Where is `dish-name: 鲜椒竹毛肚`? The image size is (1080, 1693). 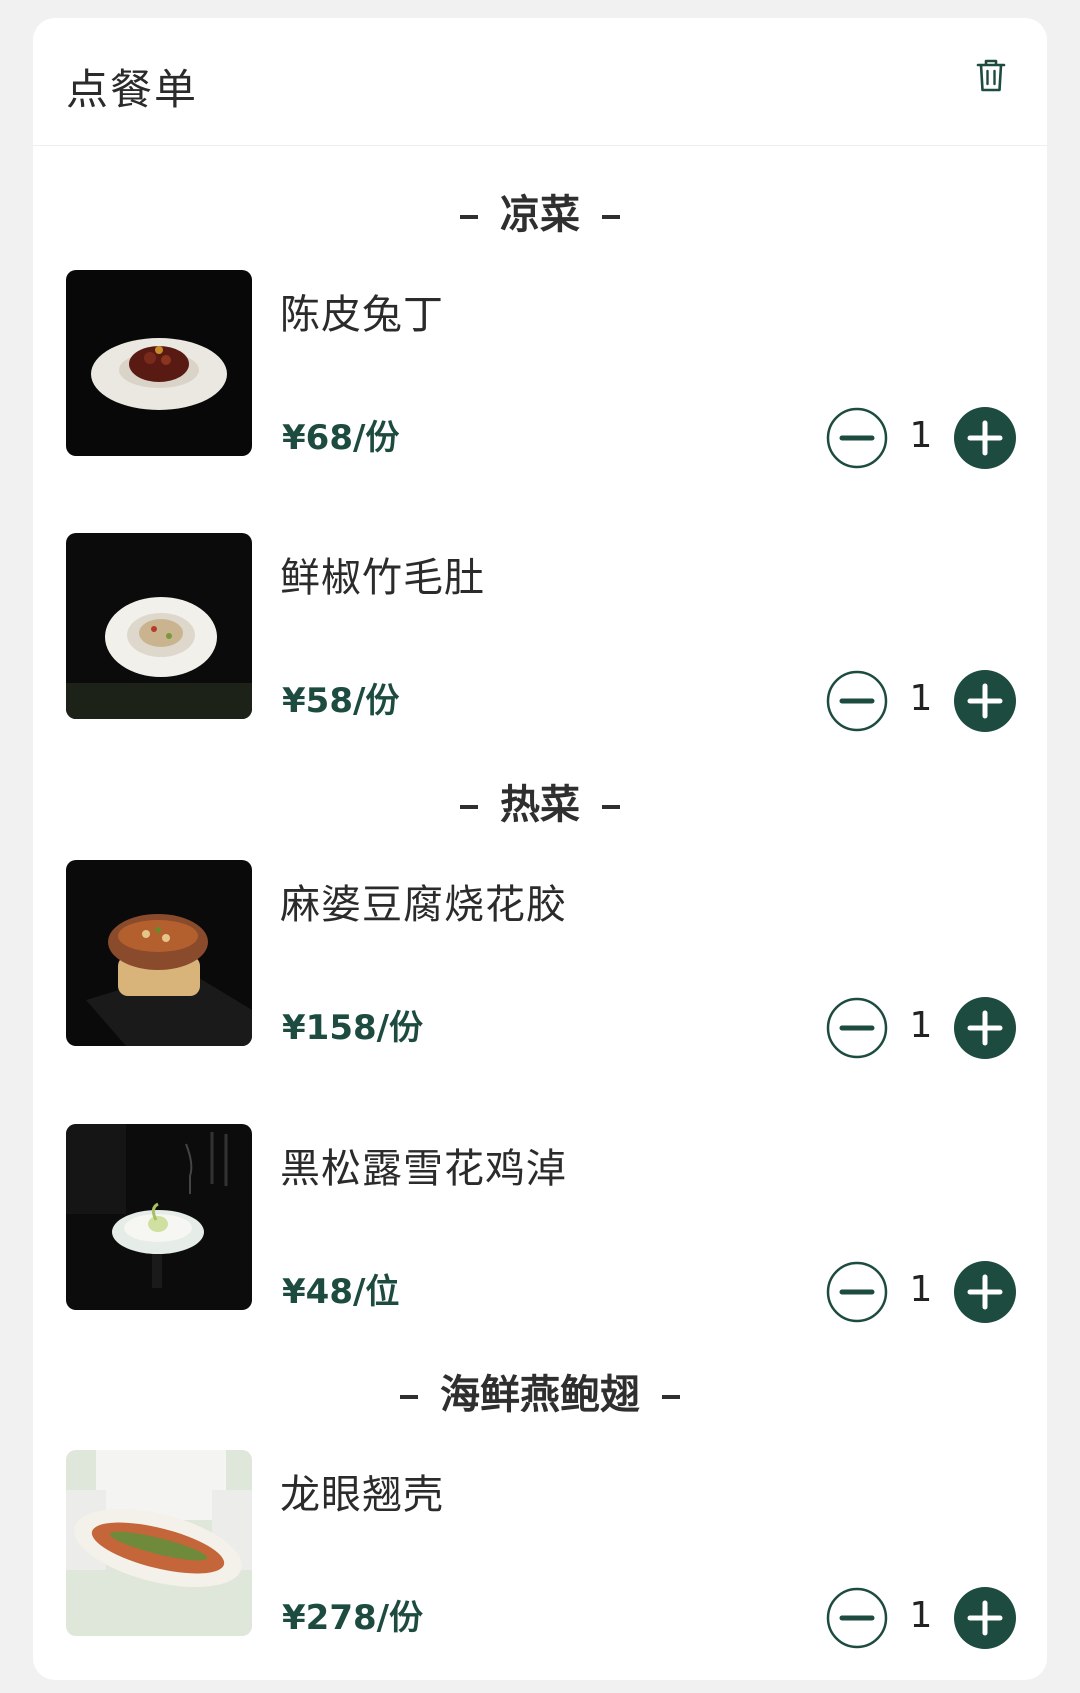 dish-name: 鲜椒竹毛肚 is located at coordinates (382, 578).